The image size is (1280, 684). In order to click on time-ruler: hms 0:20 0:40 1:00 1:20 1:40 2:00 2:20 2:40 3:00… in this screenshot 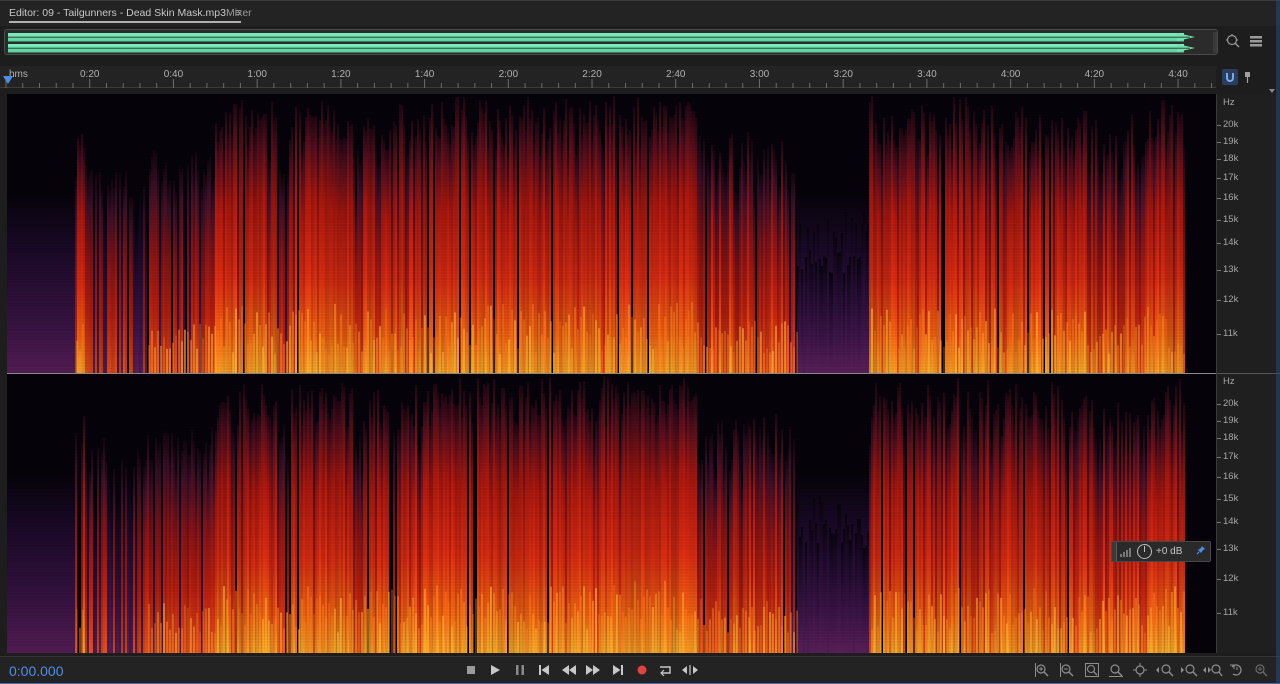, I will do `click(608, 77)`.